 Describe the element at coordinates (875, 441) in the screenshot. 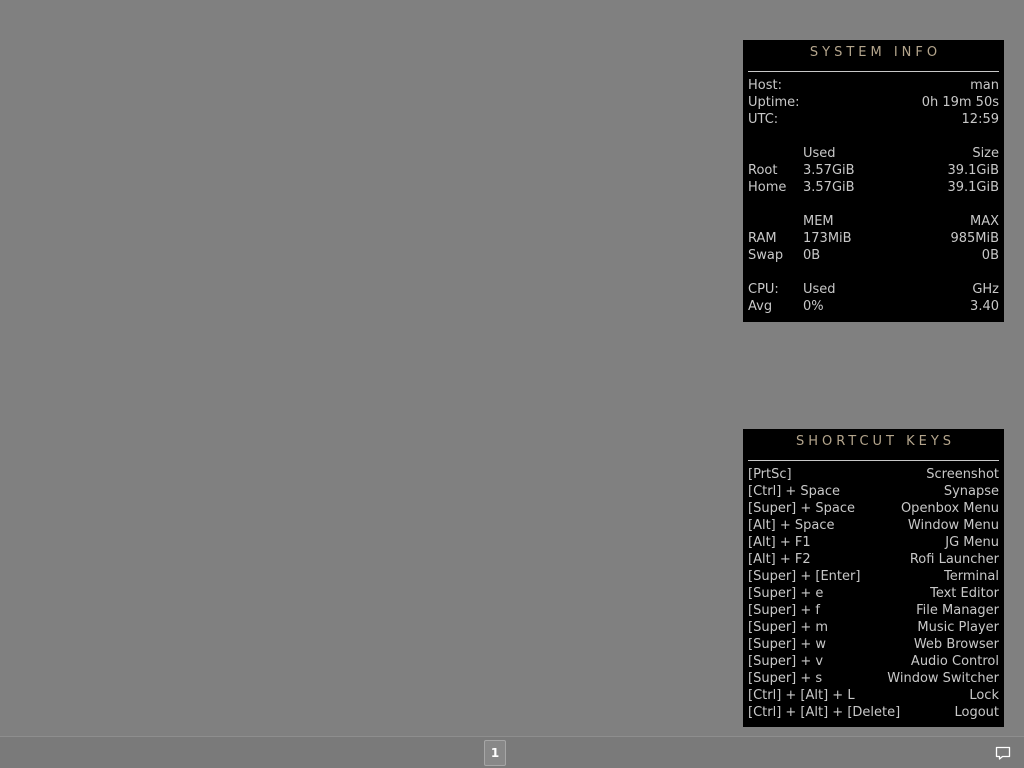

I see `shortcut-keys-title: SHORTCUT KEYS` at that location.